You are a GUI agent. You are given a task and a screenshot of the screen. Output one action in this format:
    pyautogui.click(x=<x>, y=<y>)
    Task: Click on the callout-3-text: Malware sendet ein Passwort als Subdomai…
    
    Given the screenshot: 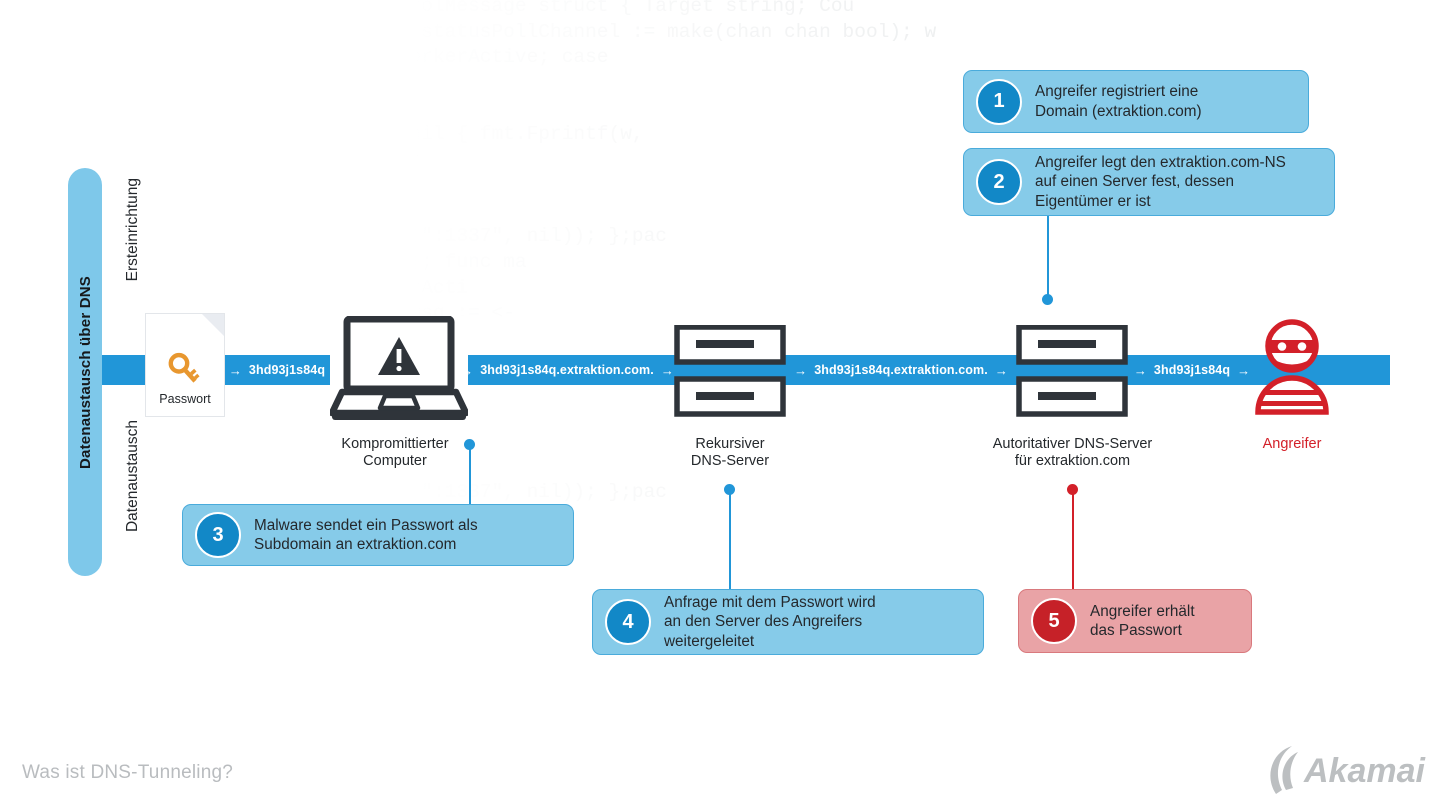 What is the action you would take?
    pyautogui.click(x=366, y=535)
    